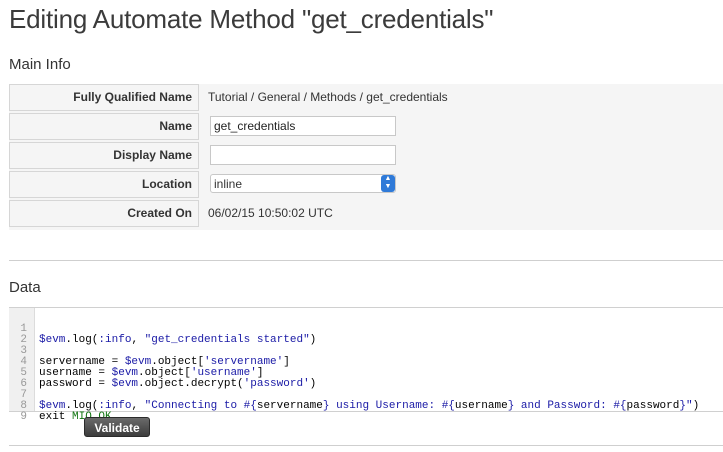 The height and width of the screenshot is (452, 723). Describe the element at coordinates (303, 126) in the screenshot. I see `name-input` at that location.